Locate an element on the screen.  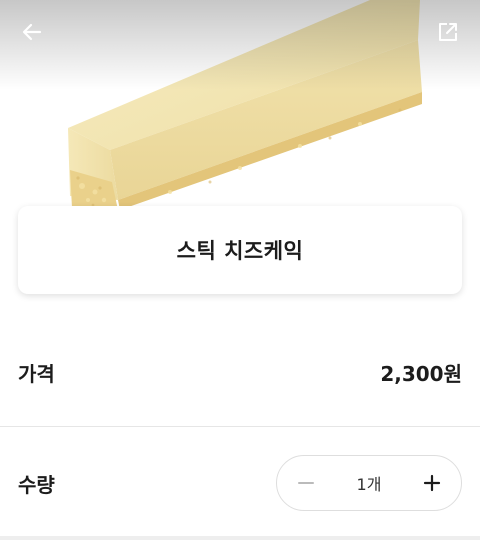
quantity-label: 수량 is located at coordinates (36, 484).